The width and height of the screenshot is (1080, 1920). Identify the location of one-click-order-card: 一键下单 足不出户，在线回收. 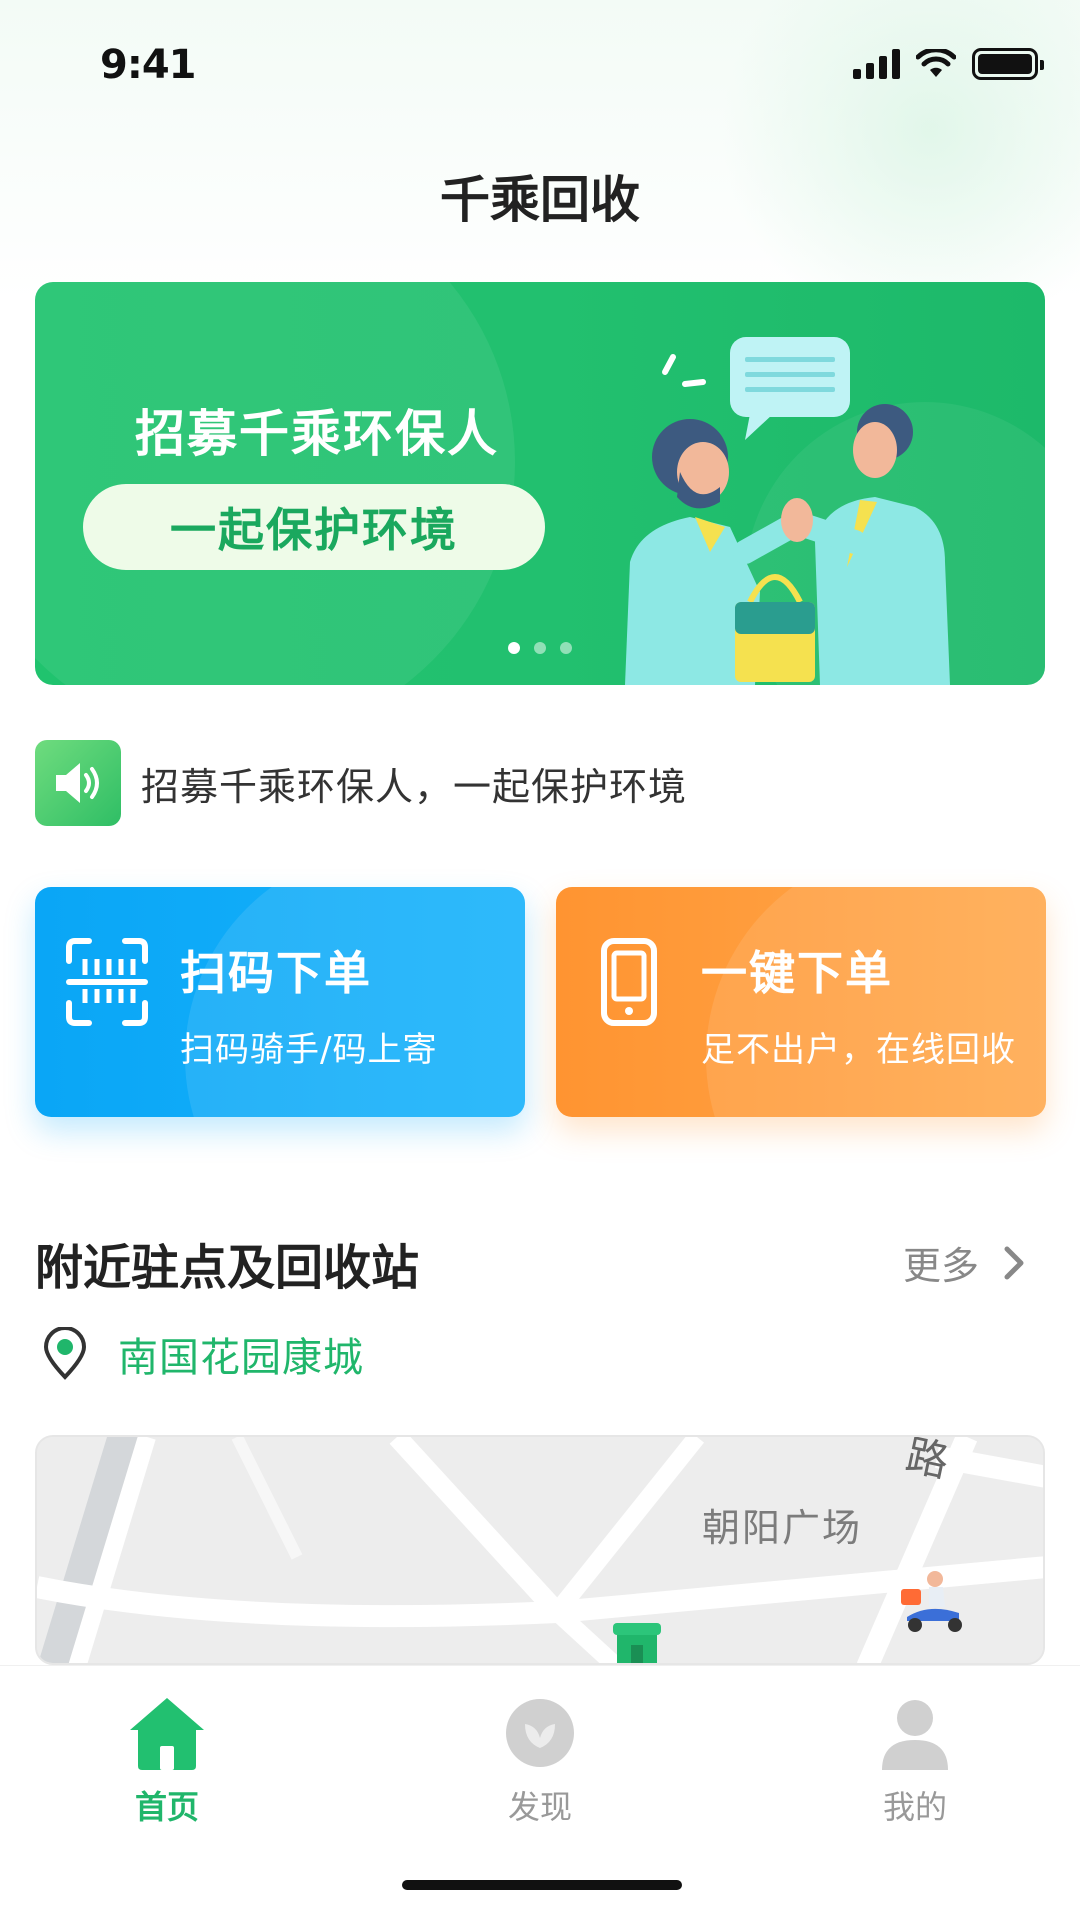
(801, 1002).